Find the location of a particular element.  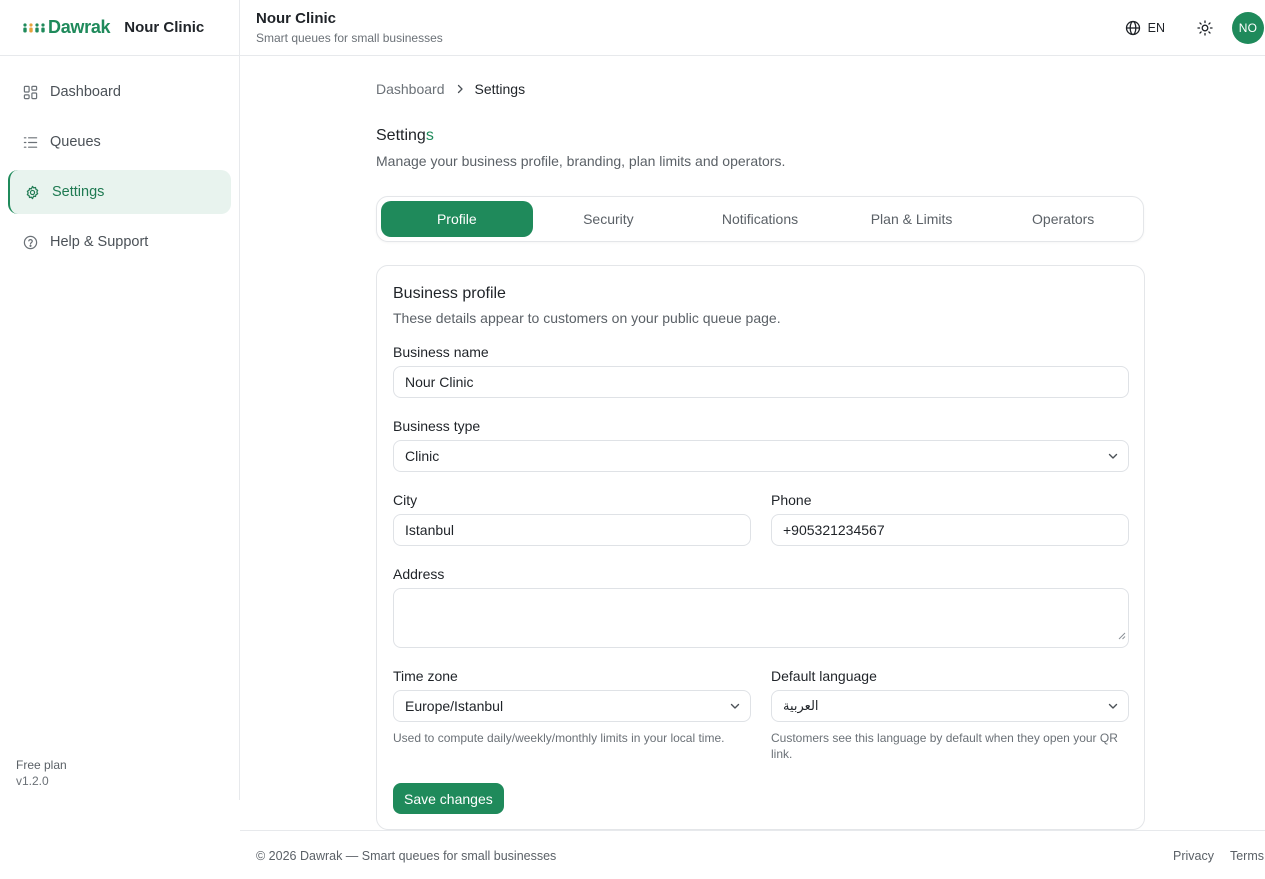

theme-toggle-button is located at coordinates (1205, 28).